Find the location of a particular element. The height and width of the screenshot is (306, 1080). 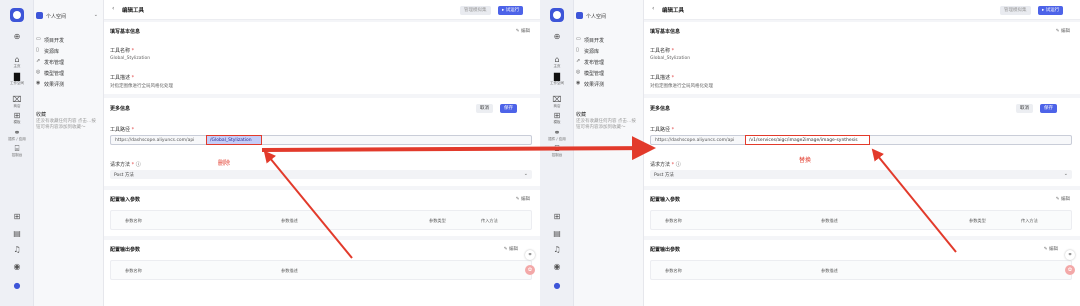

tool-path-label: 工具路径 * is located at coordinates (122, 130).